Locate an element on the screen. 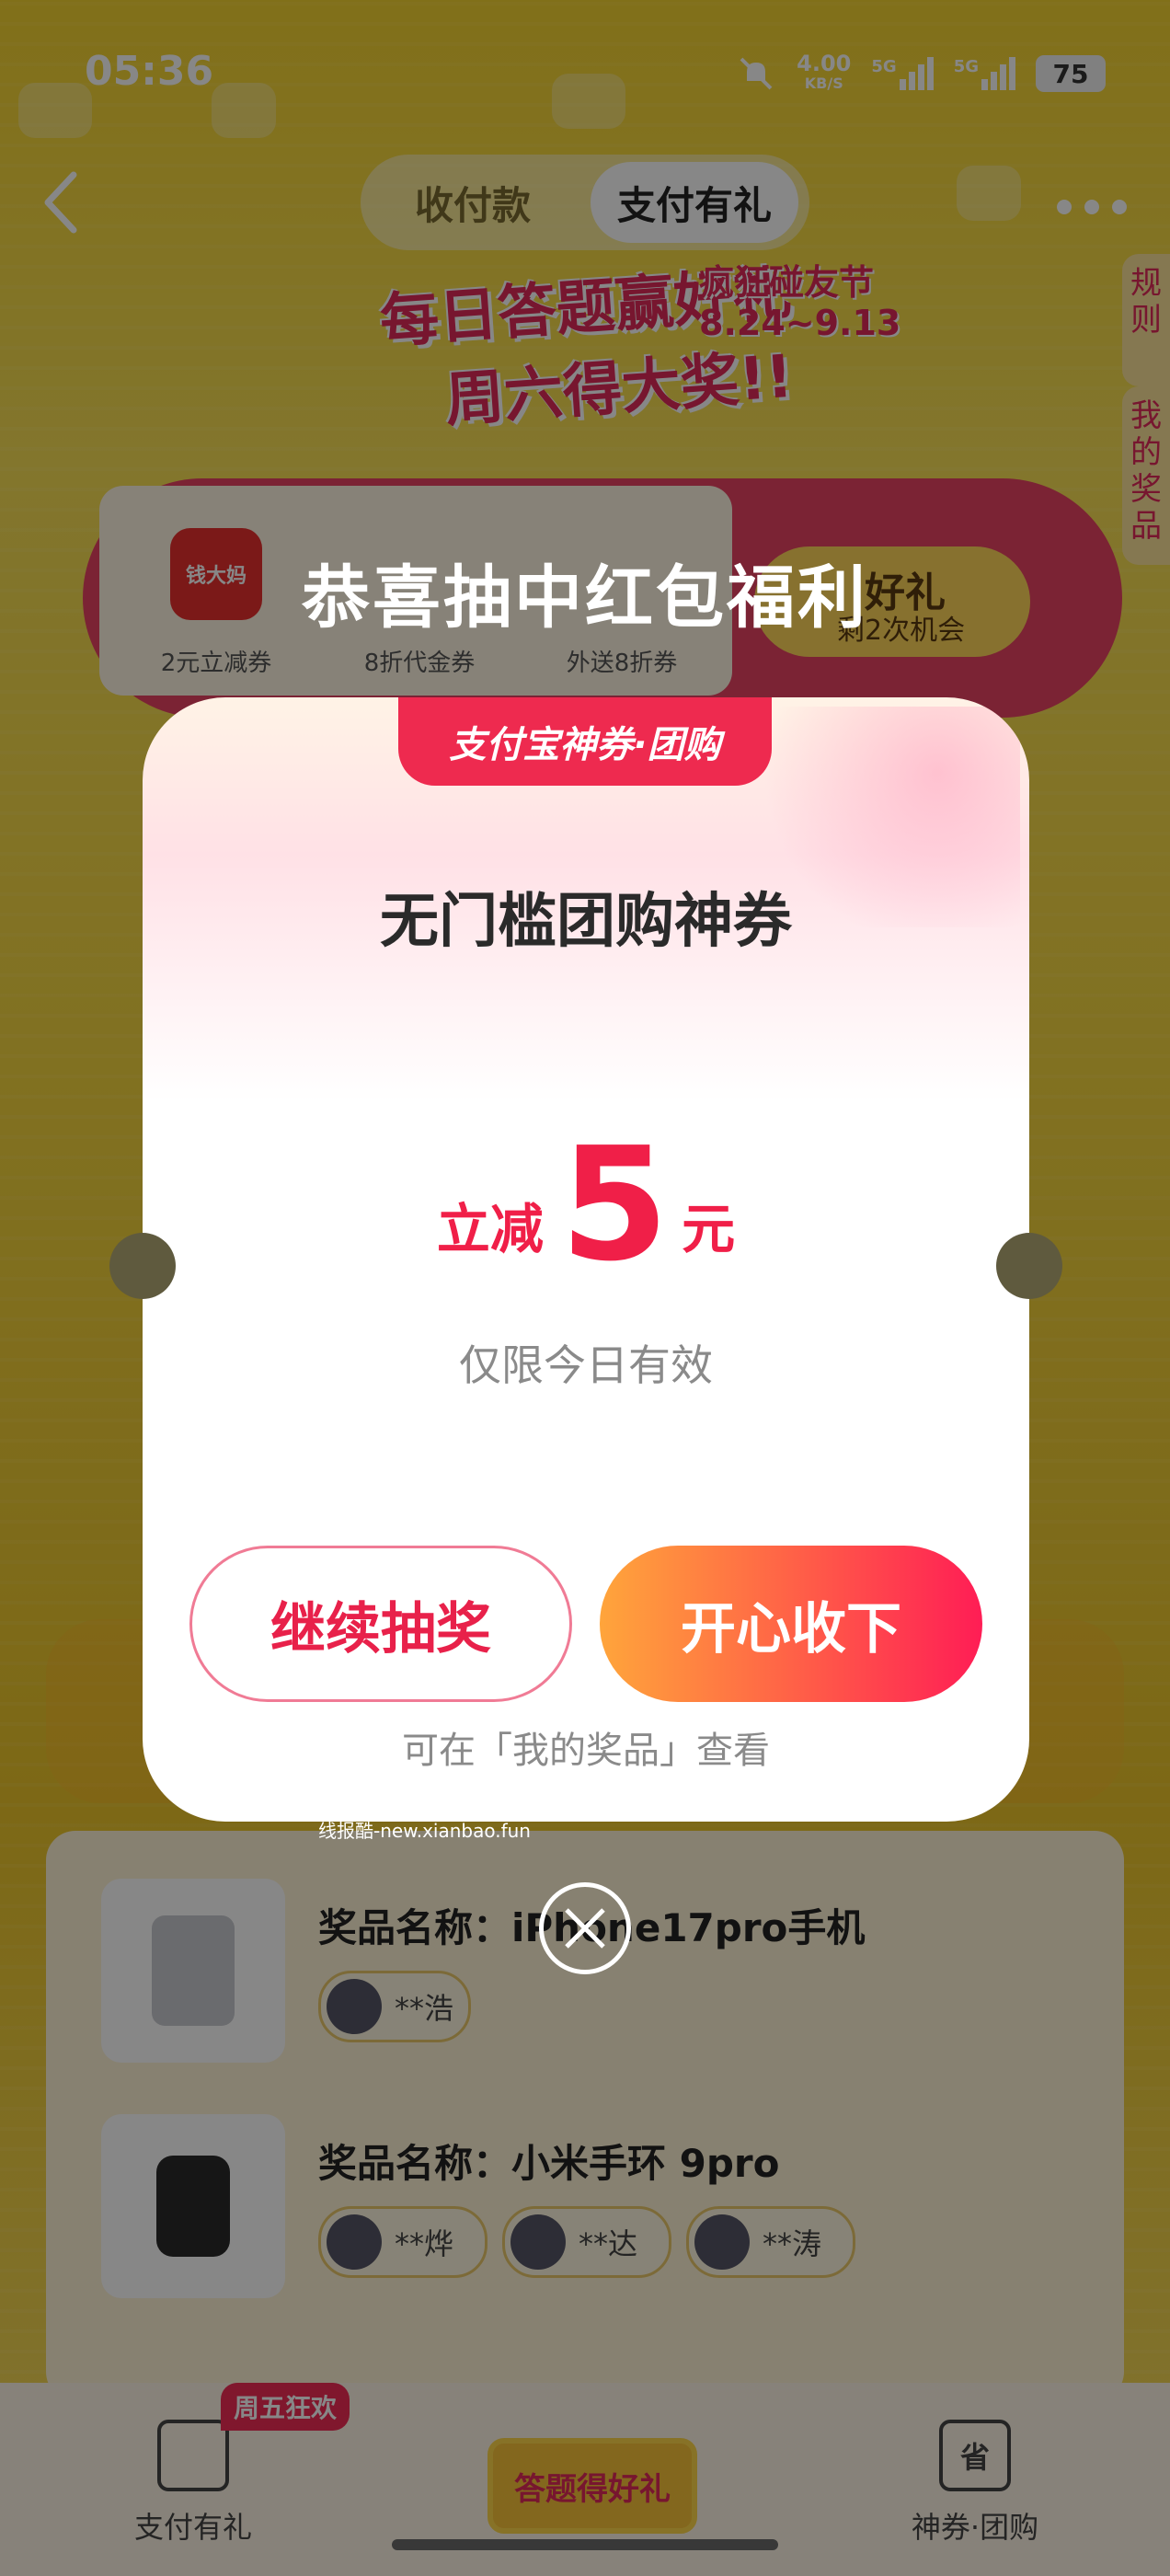 Image resolution: width=1170 pixels, height=2576 pixels. close-icon is located at coordinates (585, 1928).